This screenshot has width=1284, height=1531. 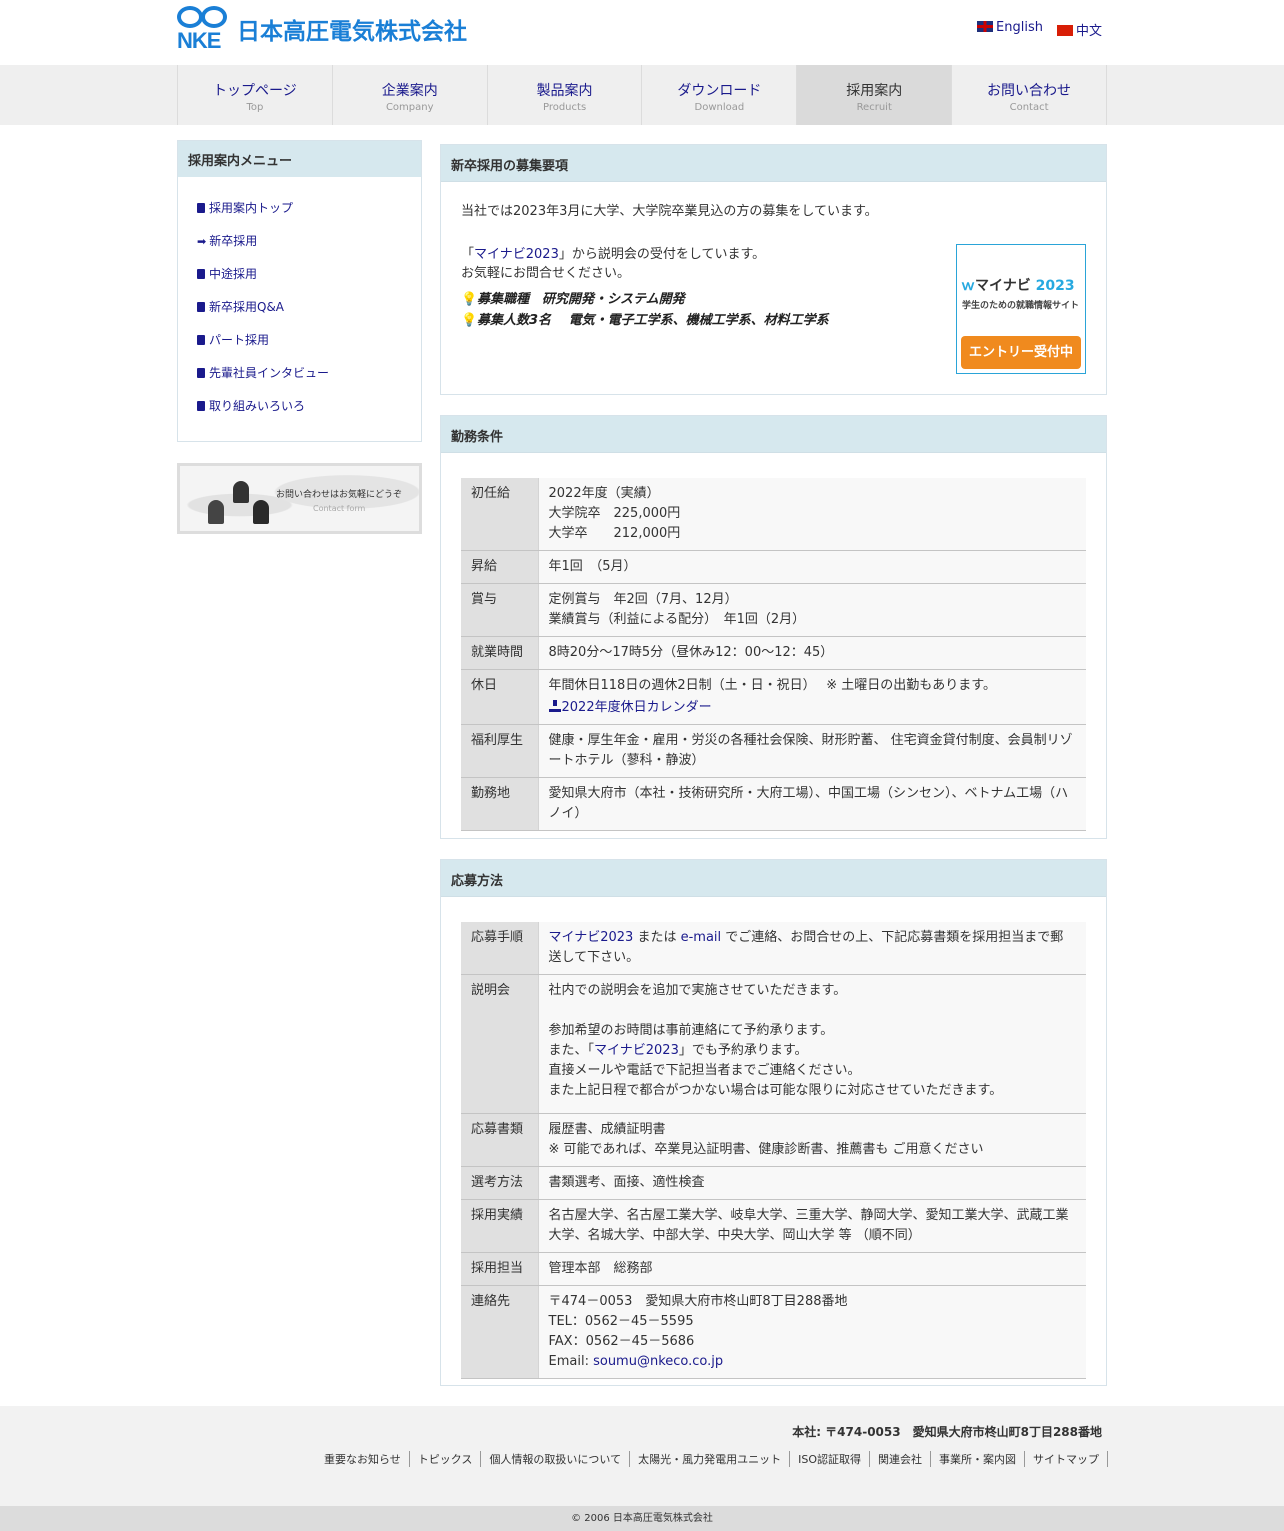 What do you see at coordinates (499, 1332) in the screenshot?
I see `row-header: 連絡先` at bounding box center [499, 1332].